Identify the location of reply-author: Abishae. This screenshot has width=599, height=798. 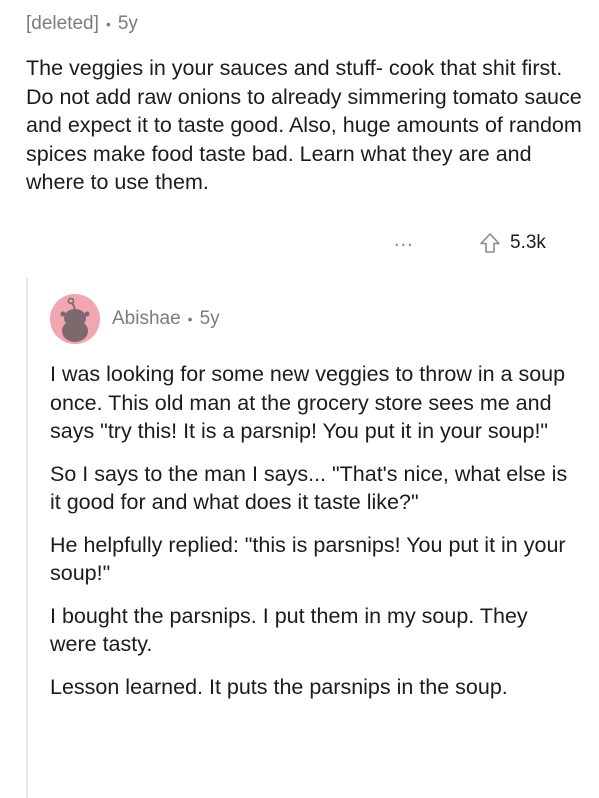
(146, 319).